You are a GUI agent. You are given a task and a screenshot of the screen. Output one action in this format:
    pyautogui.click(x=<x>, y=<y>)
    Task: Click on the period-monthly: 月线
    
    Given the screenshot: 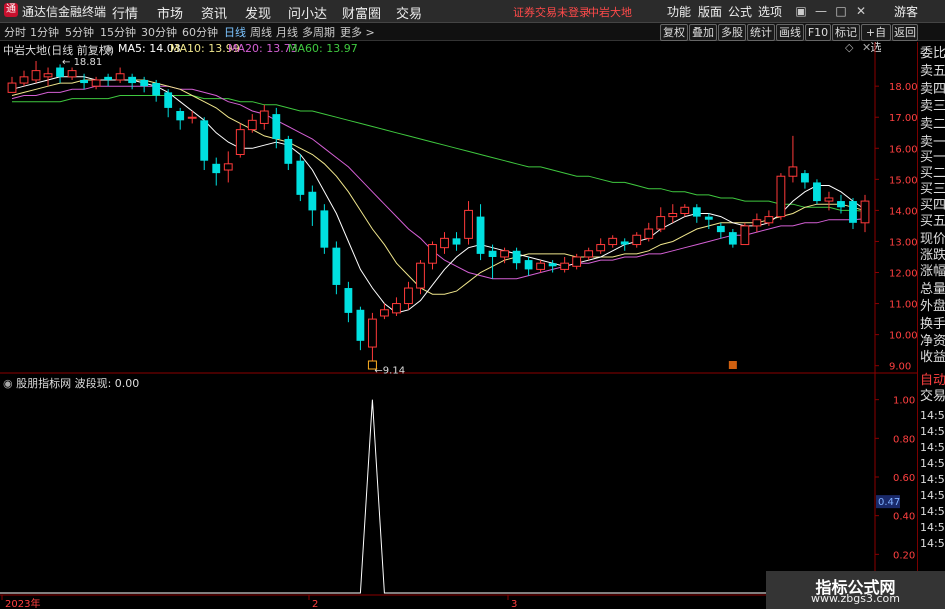 What is the action you would take?
    pyautogui.click(x=287, y=32)
    